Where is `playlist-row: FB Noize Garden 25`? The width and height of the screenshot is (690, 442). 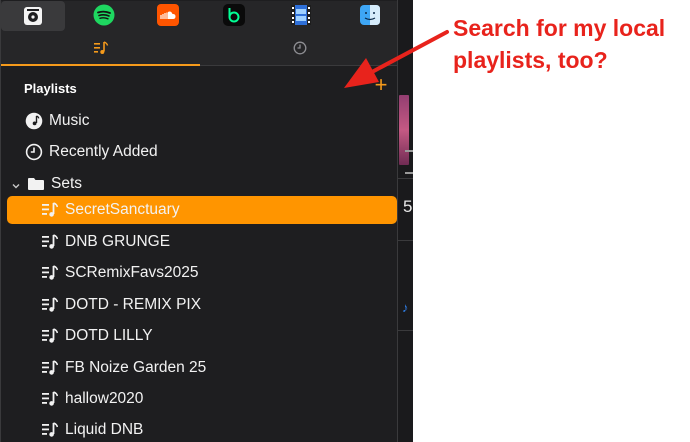 playlist-row: FB Noize Garden 25 is located at coordinates (202, 368).